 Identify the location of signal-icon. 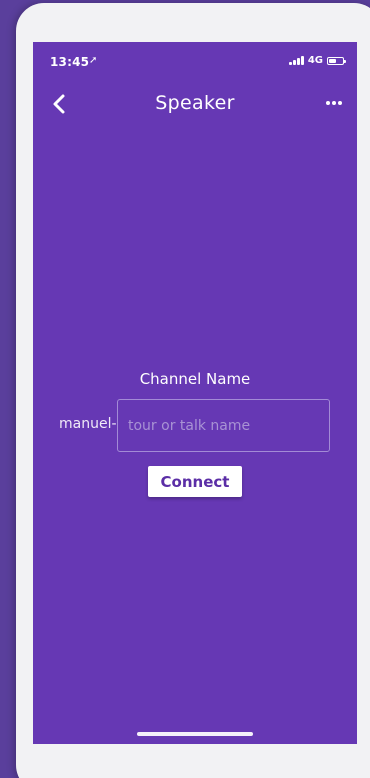
(296, 60).